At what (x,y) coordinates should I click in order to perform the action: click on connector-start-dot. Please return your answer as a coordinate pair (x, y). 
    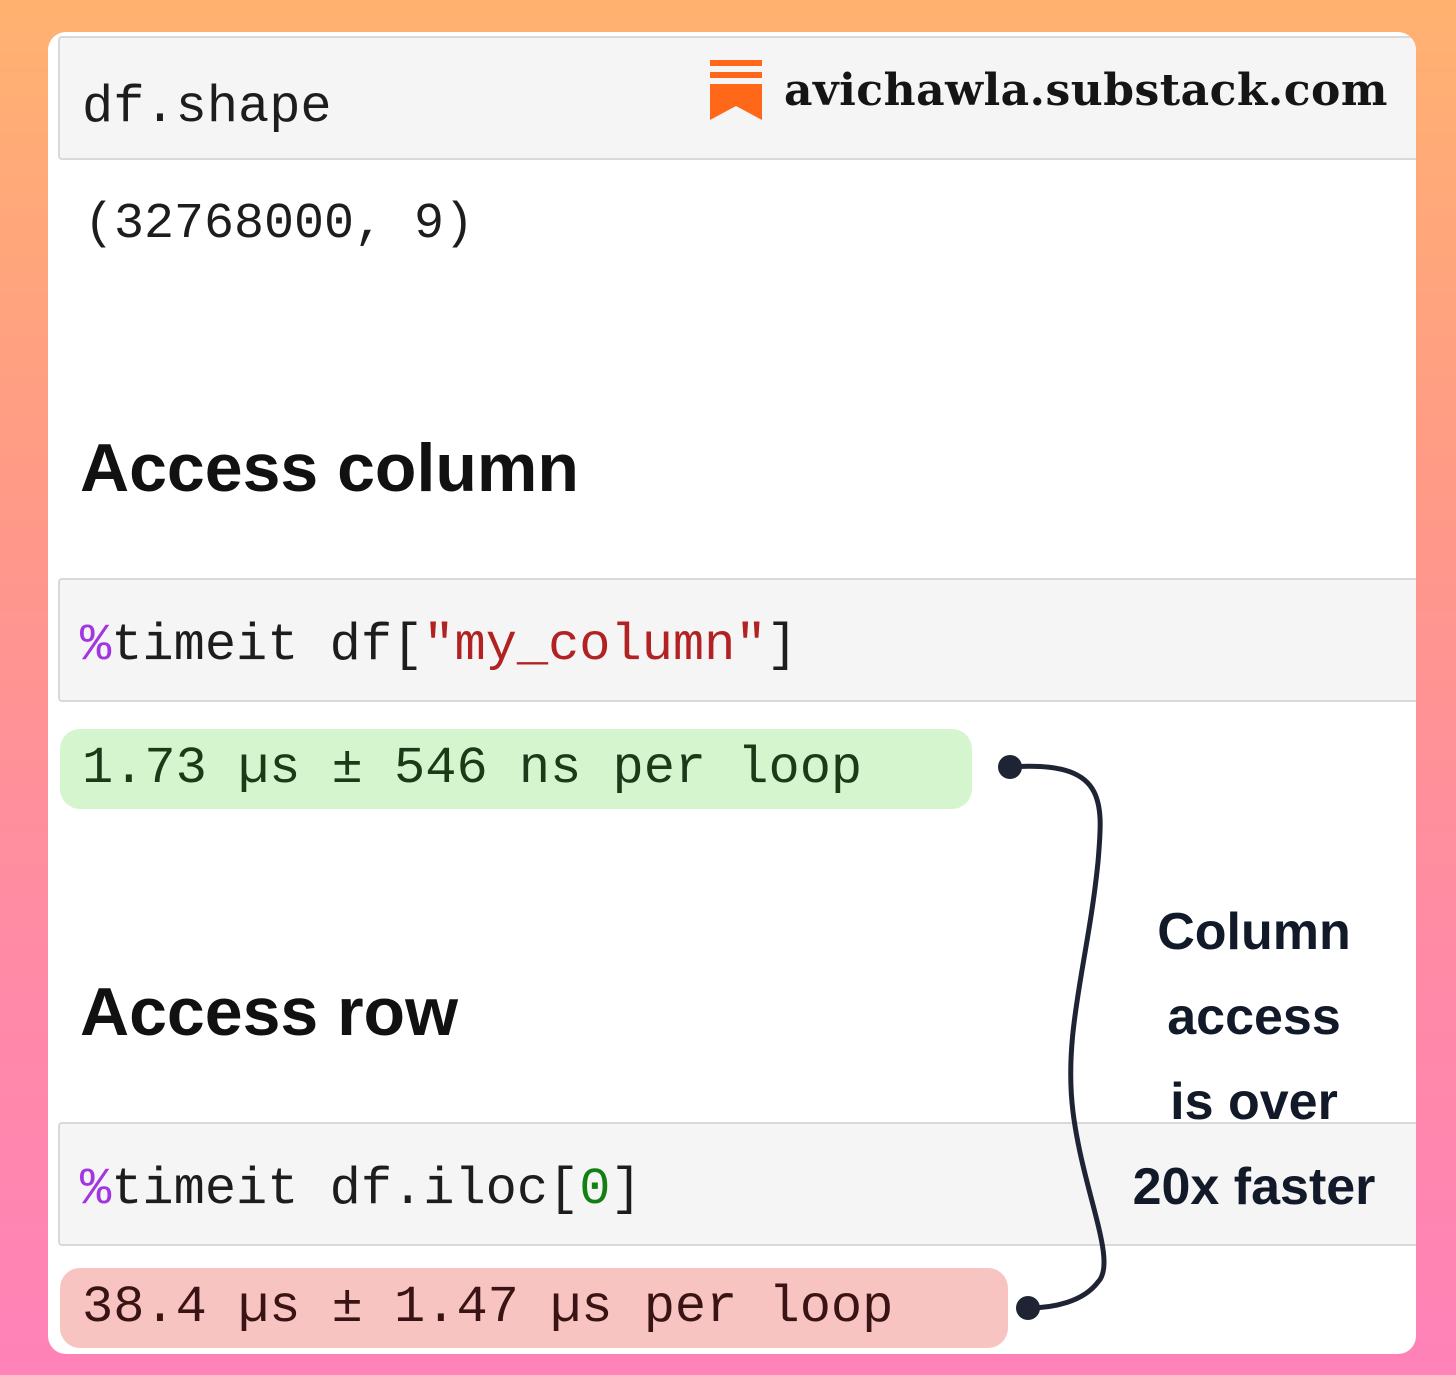
    Looking at the image, I should click on (1010, 767).